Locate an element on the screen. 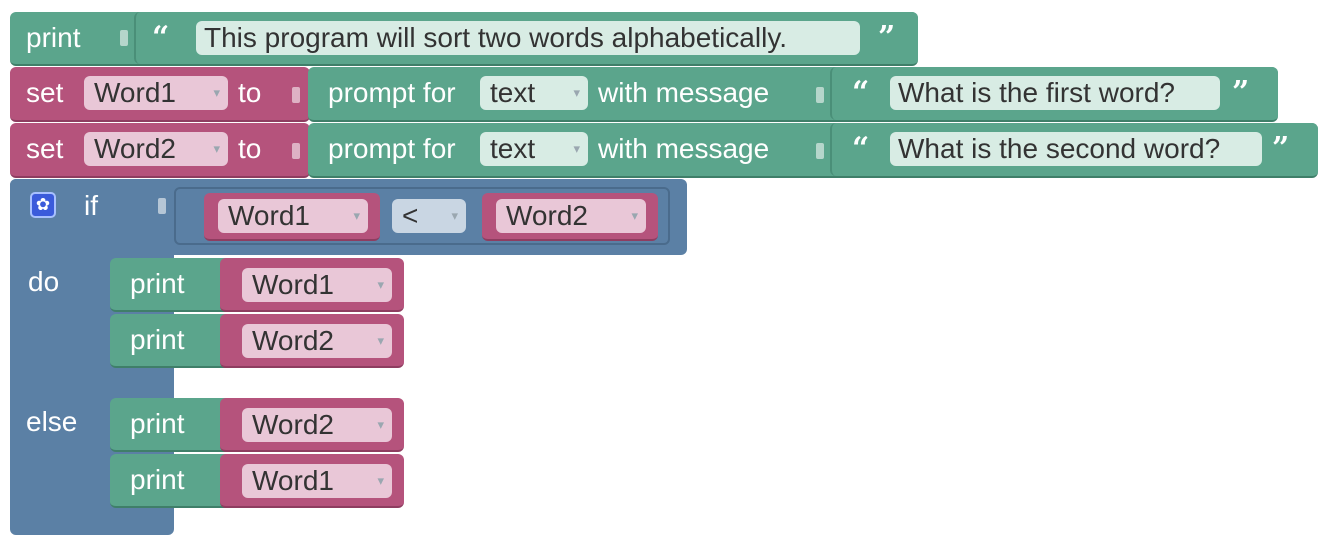 The image size is (1319, 538). else-keyword: else is located at coordinates (52, 421).